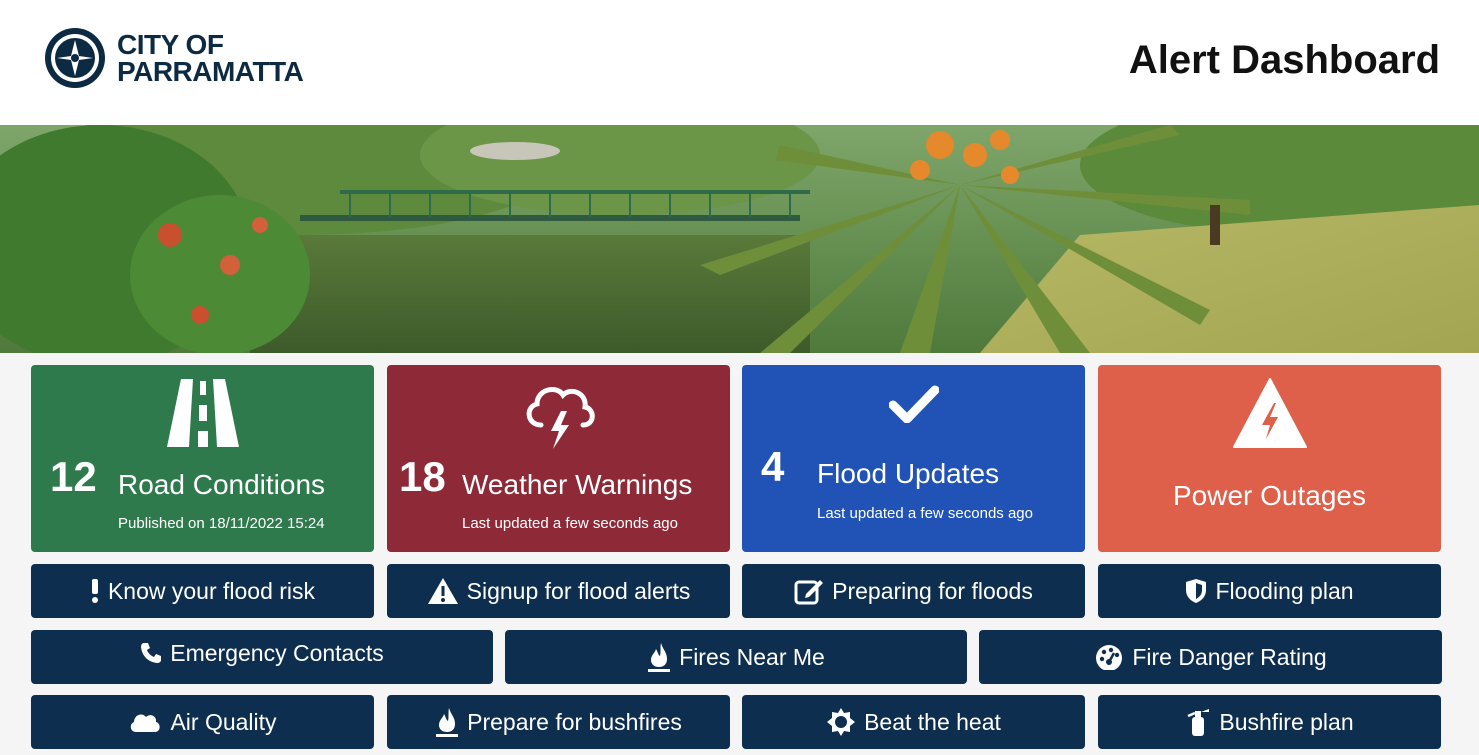 The height and width of the screenshot is (755, 1479). What do you see at coordinates (773, 466) in the screenshot?
I see `flood-count: 4` at bounding box center [773, 466].